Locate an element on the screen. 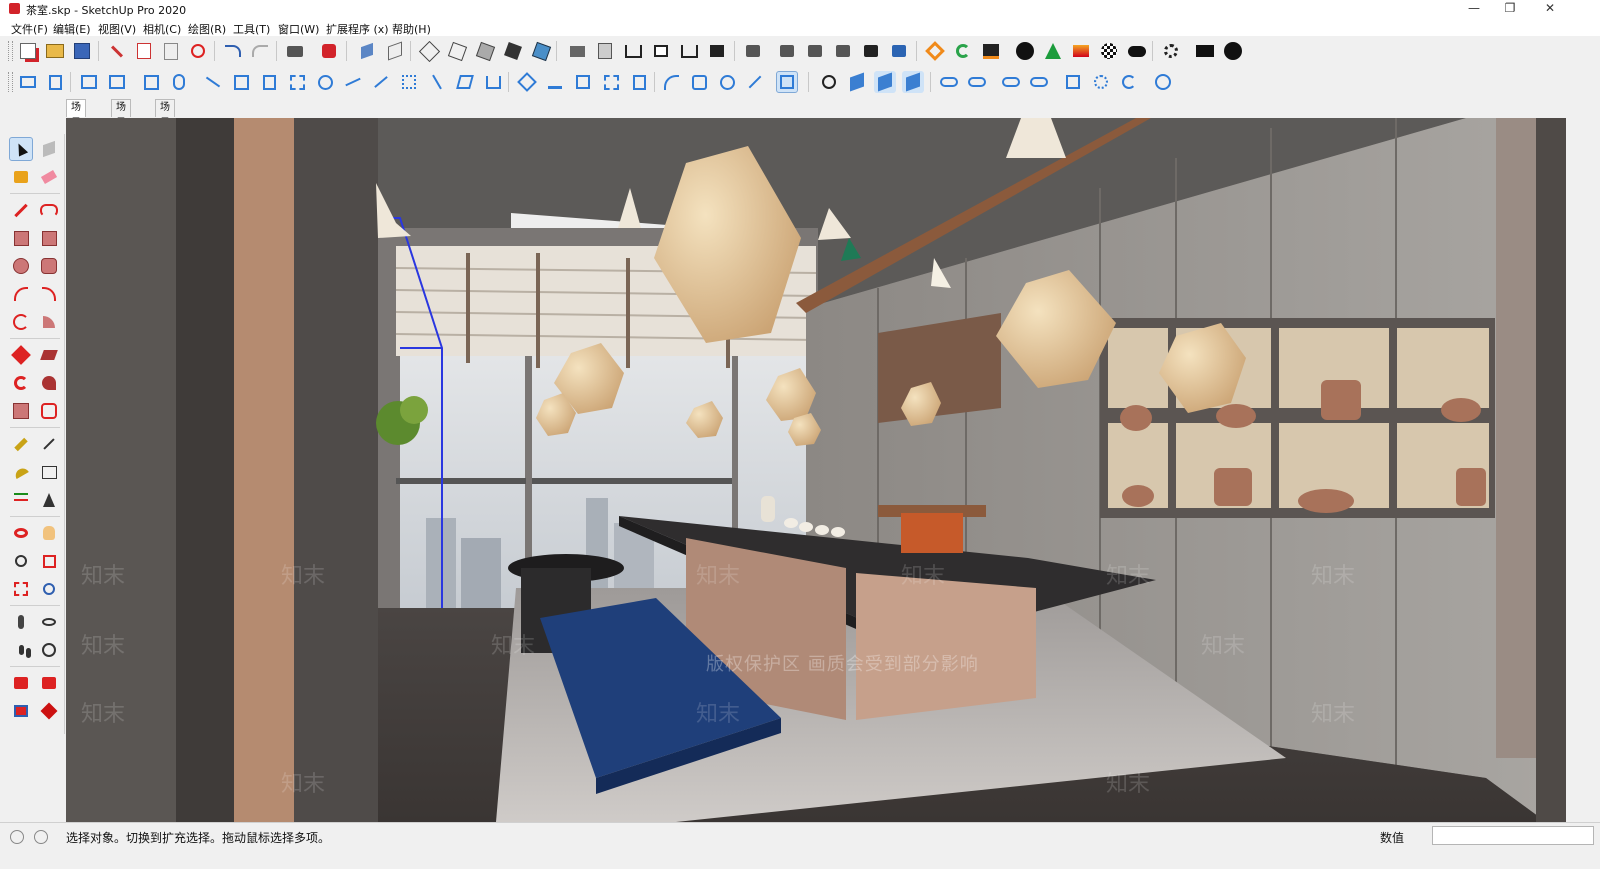 Image resolution: width=1600 pixels, height=869 pixels. warehouse-icon is located at coordinates (577, 51).